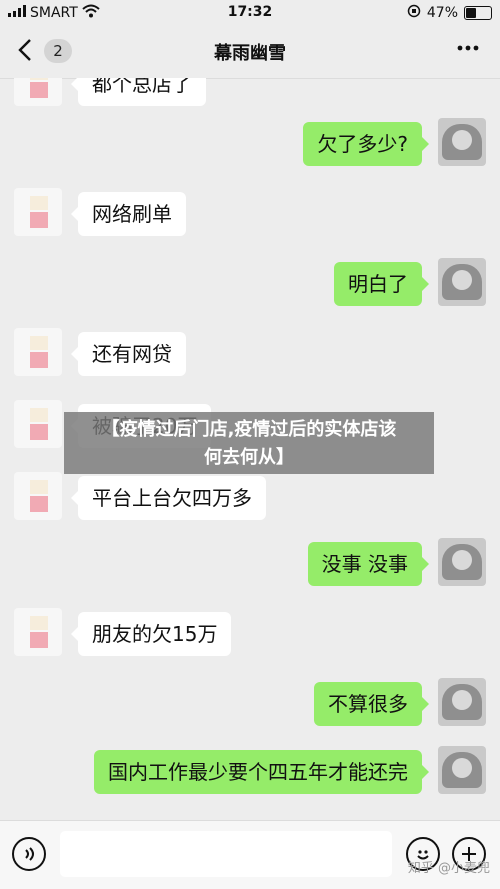 The height and width of the screenshot is (889, 500). What do you see at coordinates (381, 284) in the screenshot?
I see `sent-message-bubble: 明白了` at bounding box center [381, 284].